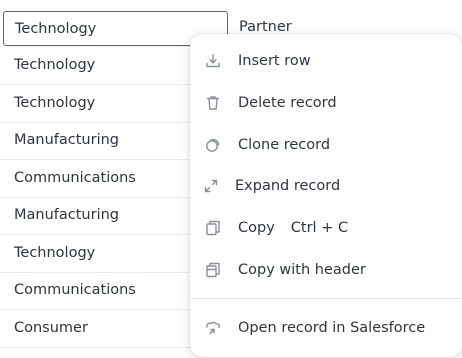 This screenshot has width=462, height=358. I want to click on trash-icon, so click(213, 103).